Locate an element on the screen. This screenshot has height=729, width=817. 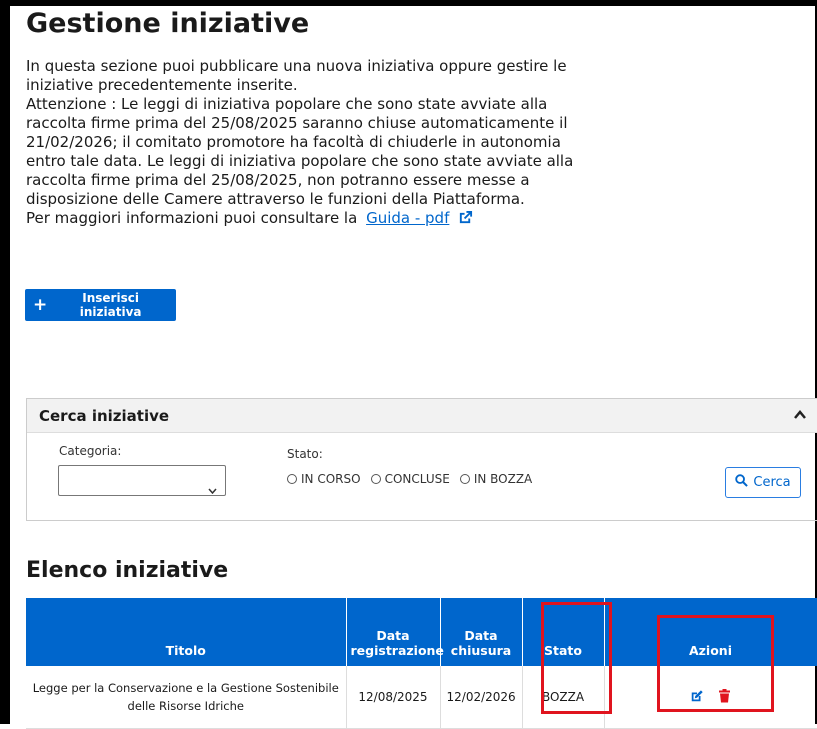
external-link-icon is located at coordinates (465, 220).